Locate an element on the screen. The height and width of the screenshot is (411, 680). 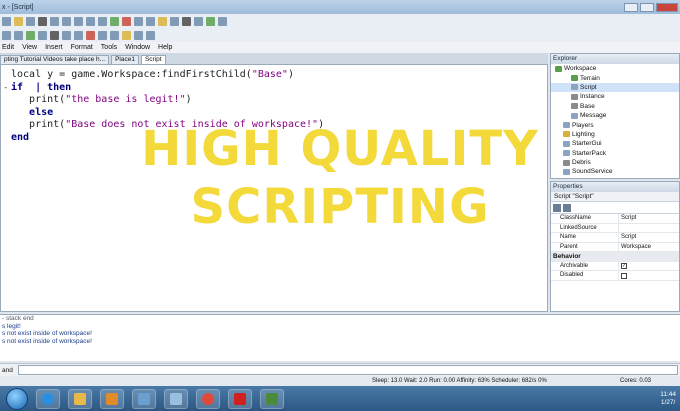
menu-tools: Tools is located at coordinates (109, 47).